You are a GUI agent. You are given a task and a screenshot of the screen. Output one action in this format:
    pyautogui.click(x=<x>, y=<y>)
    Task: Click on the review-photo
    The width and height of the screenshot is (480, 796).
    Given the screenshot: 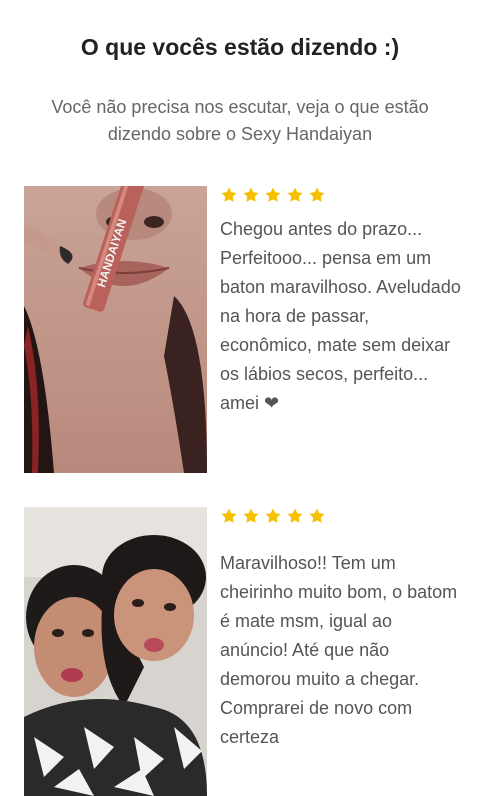 What is the action you would take?
    pyautogui.click(x=115, y=651)
    